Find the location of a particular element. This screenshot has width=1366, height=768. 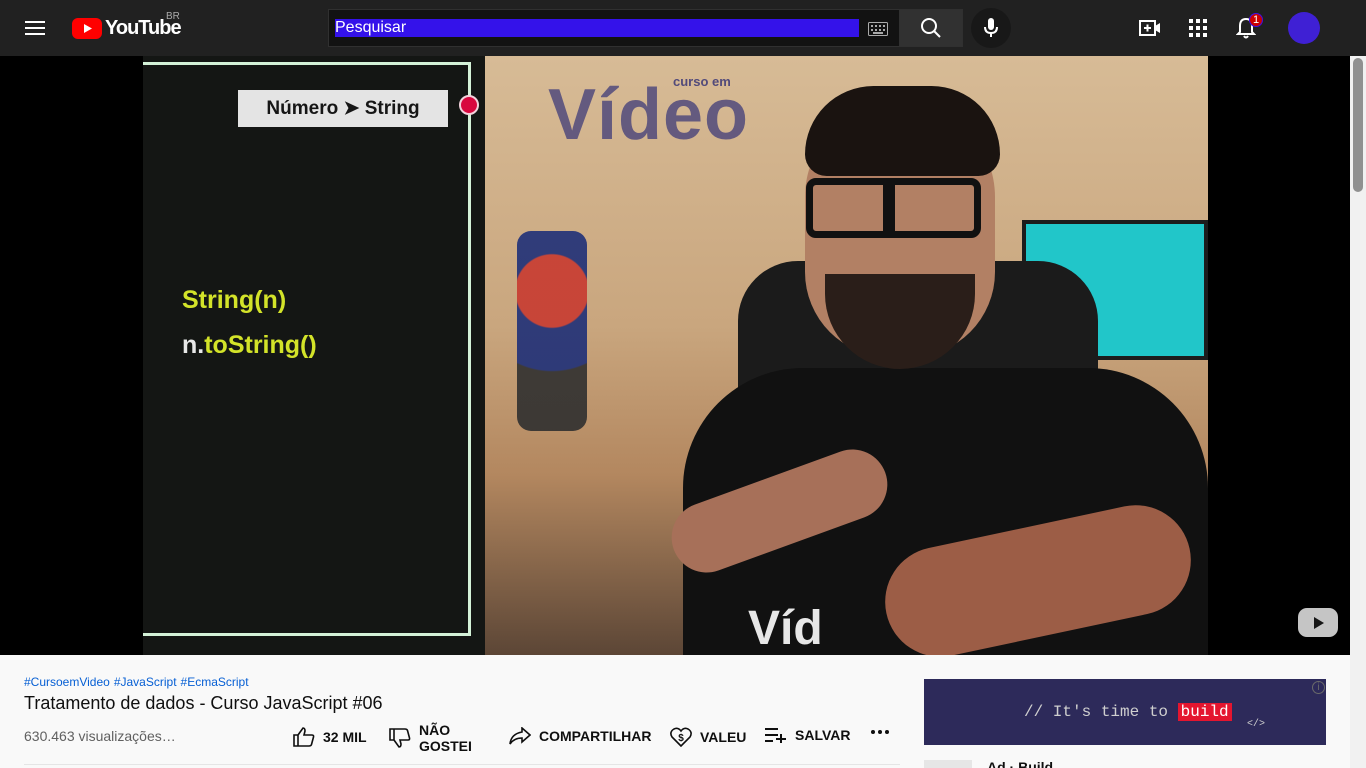

mic-icon is located at coordinates (991, 27).